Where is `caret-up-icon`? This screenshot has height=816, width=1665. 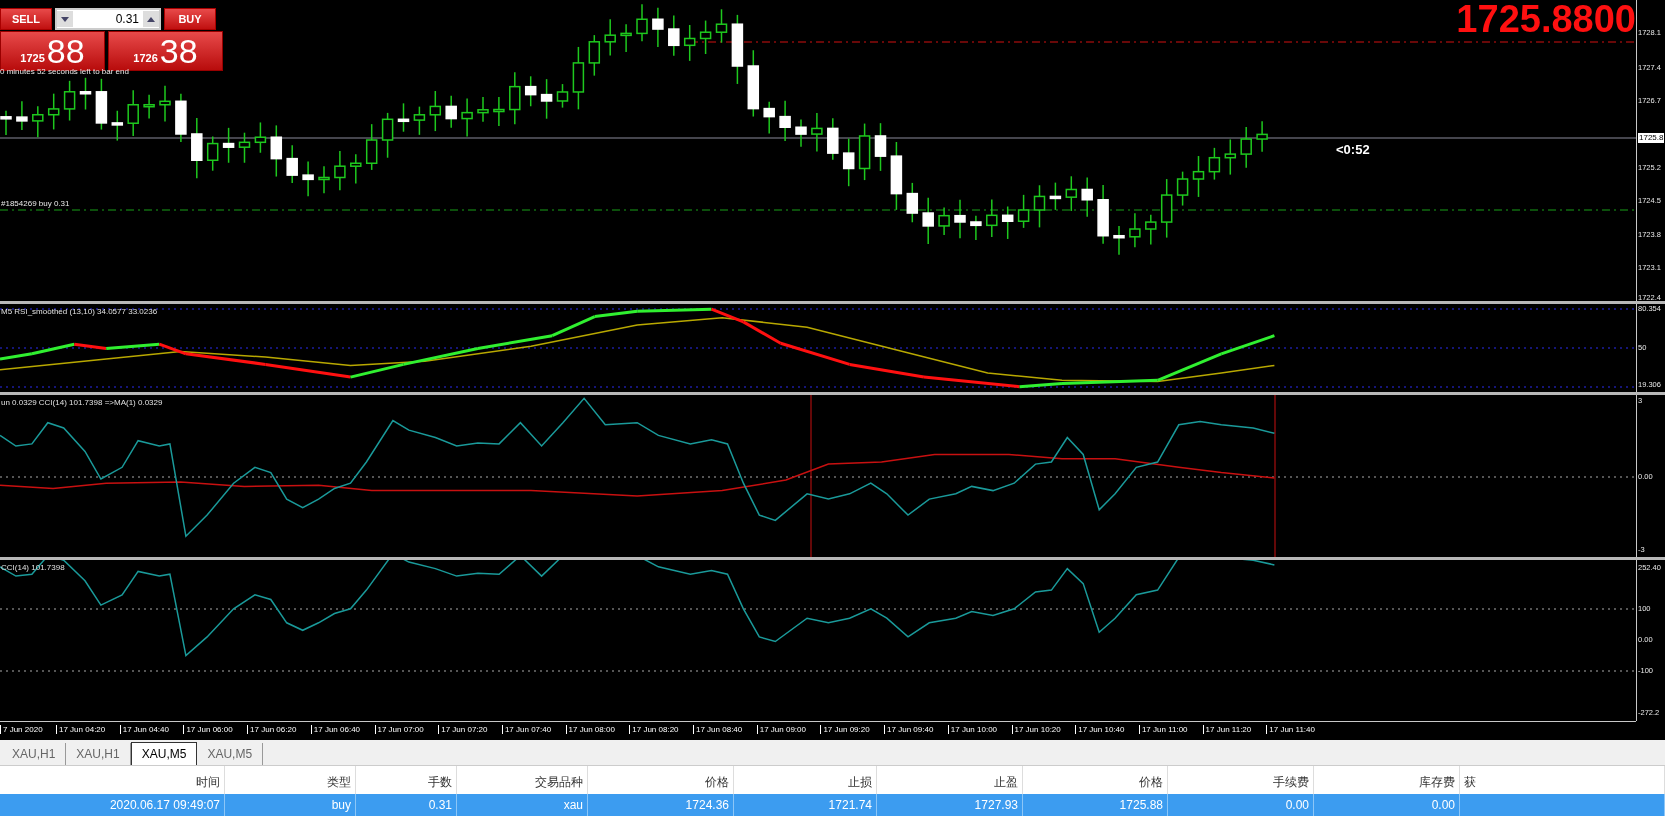 caret-up-icon is located at coordinates (151, 19).